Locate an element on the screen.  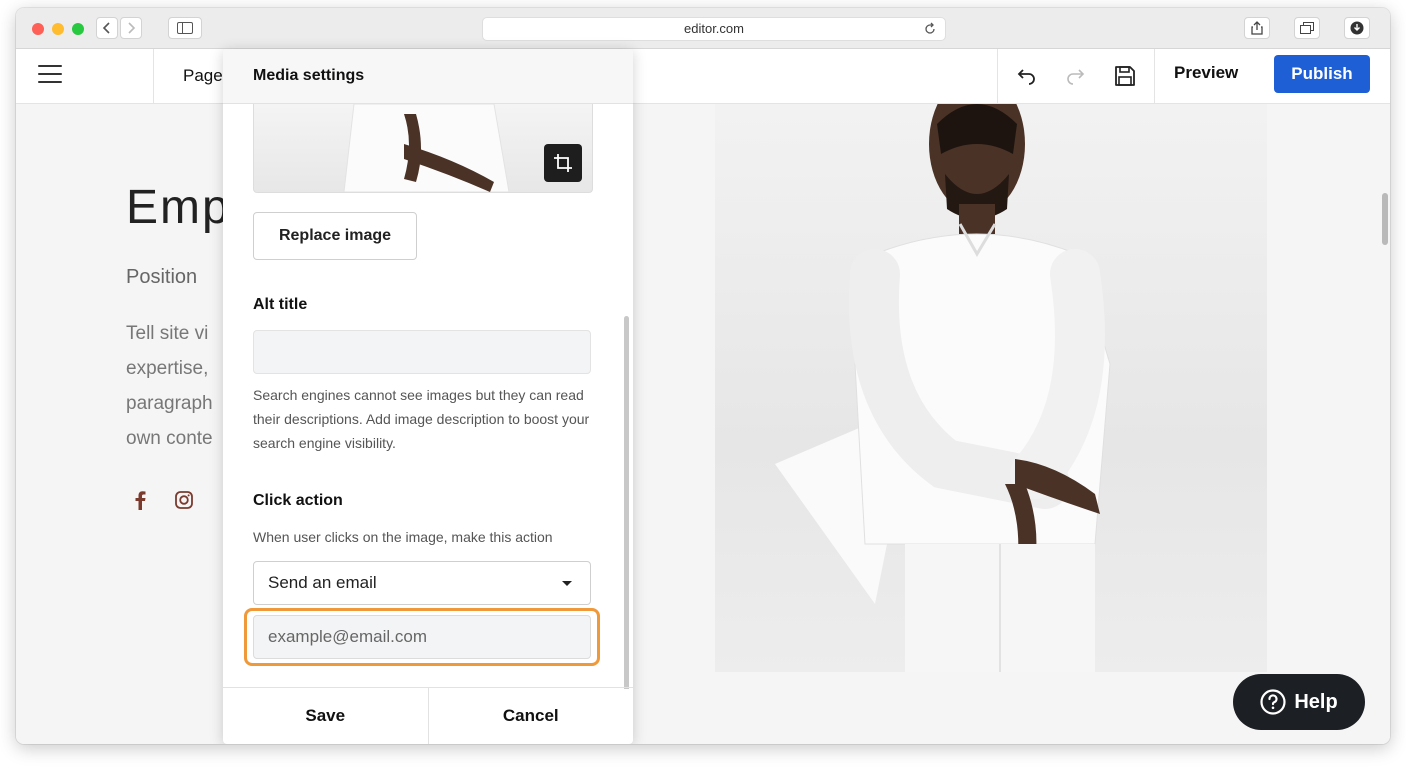
url-text: editor.com is located at coordinates (714, 28).